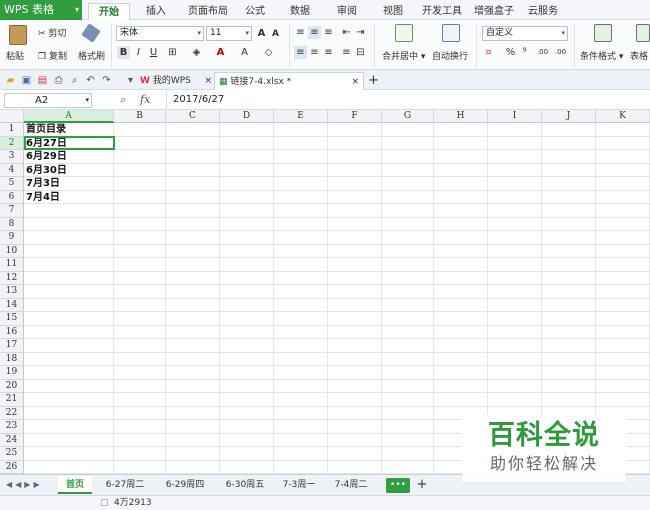  What do you see at coordinates (351, 485) in the screenshot?
I see `sheet-tab-0704: 7-4周二` at bounding box center [351, 485].